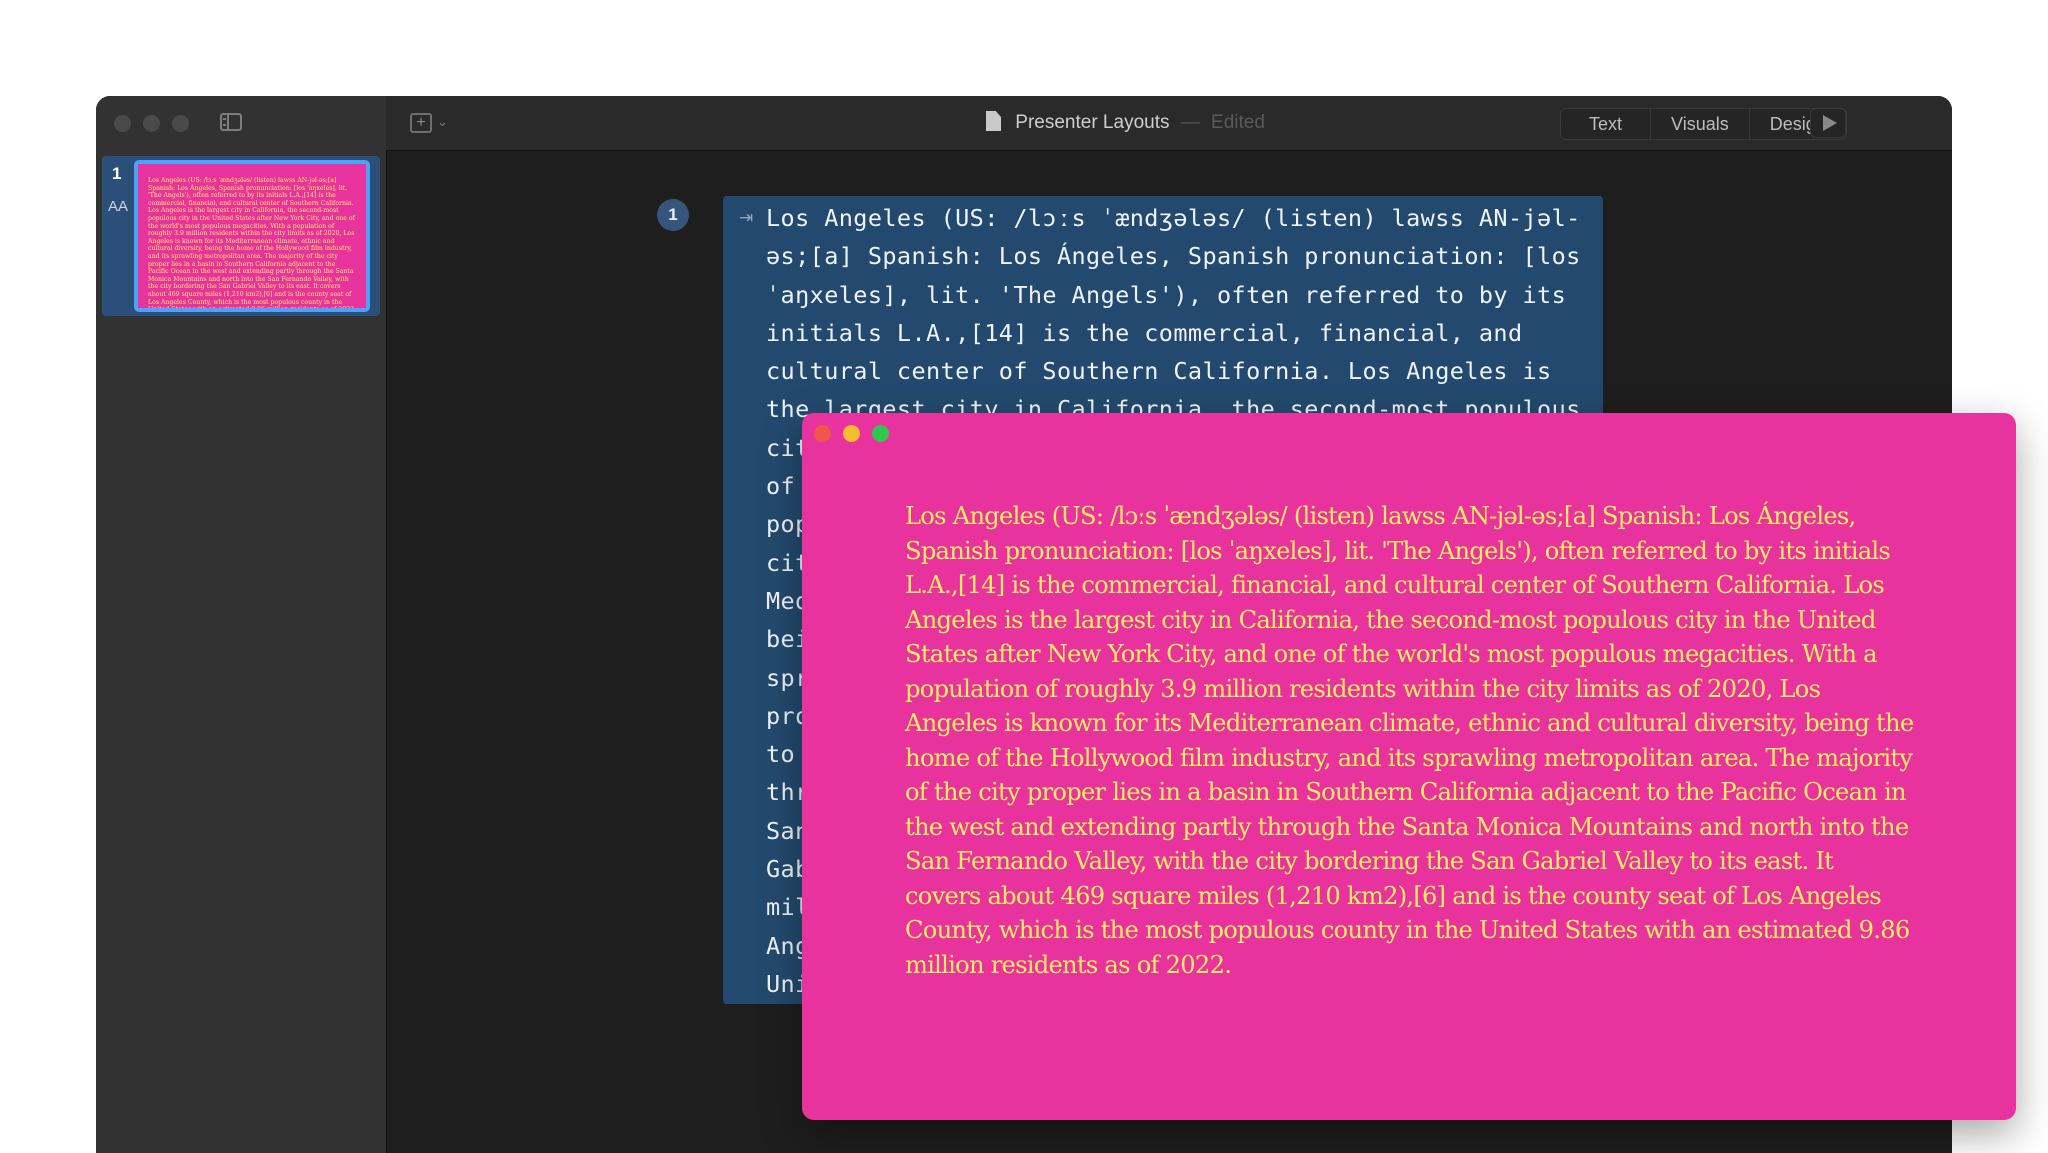 The image size is (2048, 1153). What do you see at coordinates (122, 123) in the screenshot?
I see `close-button` at bounding box center [122, 123].